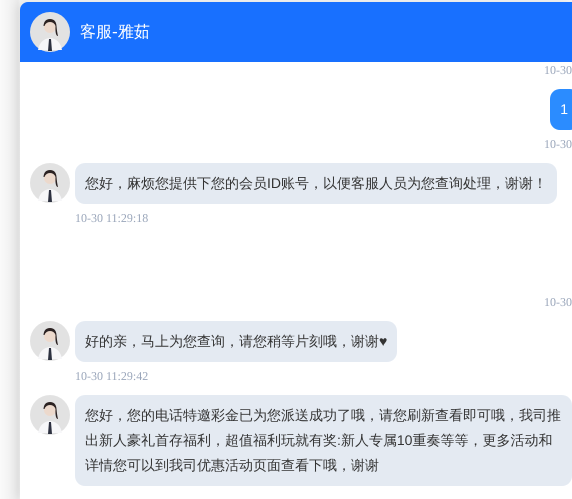 The image size is (572, 499). I want to click on message-bubble: 好的亲，马上为您查询，请您稍等片刻哦，谢谢♥, so click(236, 341).